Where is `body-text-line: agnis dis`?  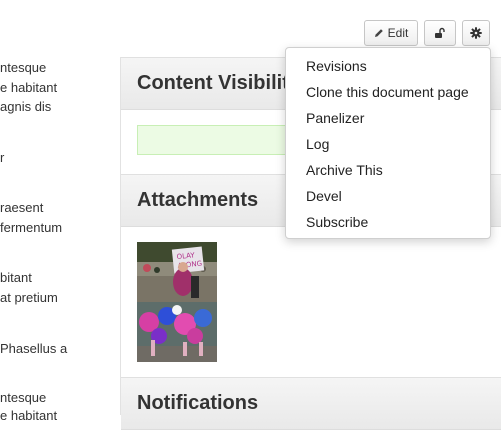 body-text-line: agnis dis is located at coordinates (26, 106).